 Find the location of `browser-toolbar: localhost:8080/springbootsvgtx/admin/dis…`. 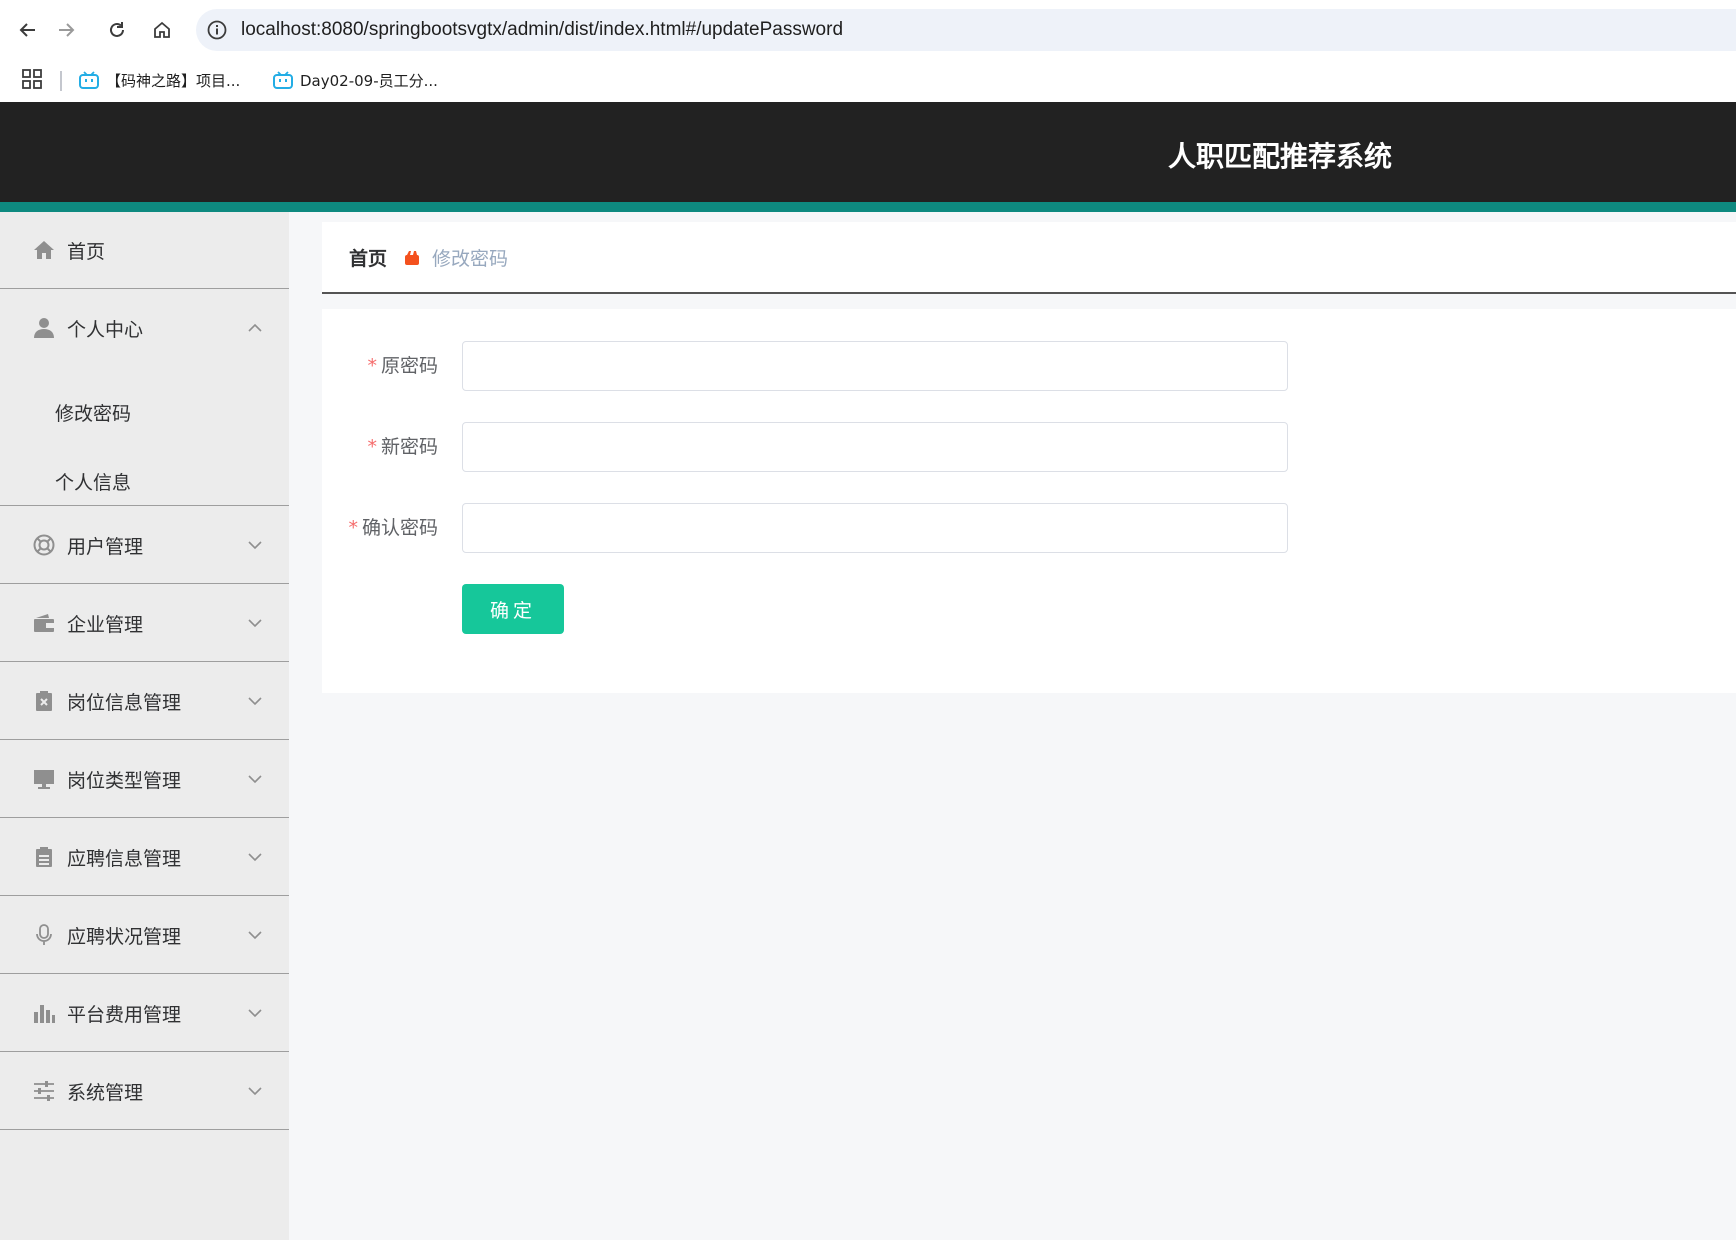

browser-toolbar: localhost:8080/springbootsvgtx/admin/dis… is located at coordinates (868, 29).